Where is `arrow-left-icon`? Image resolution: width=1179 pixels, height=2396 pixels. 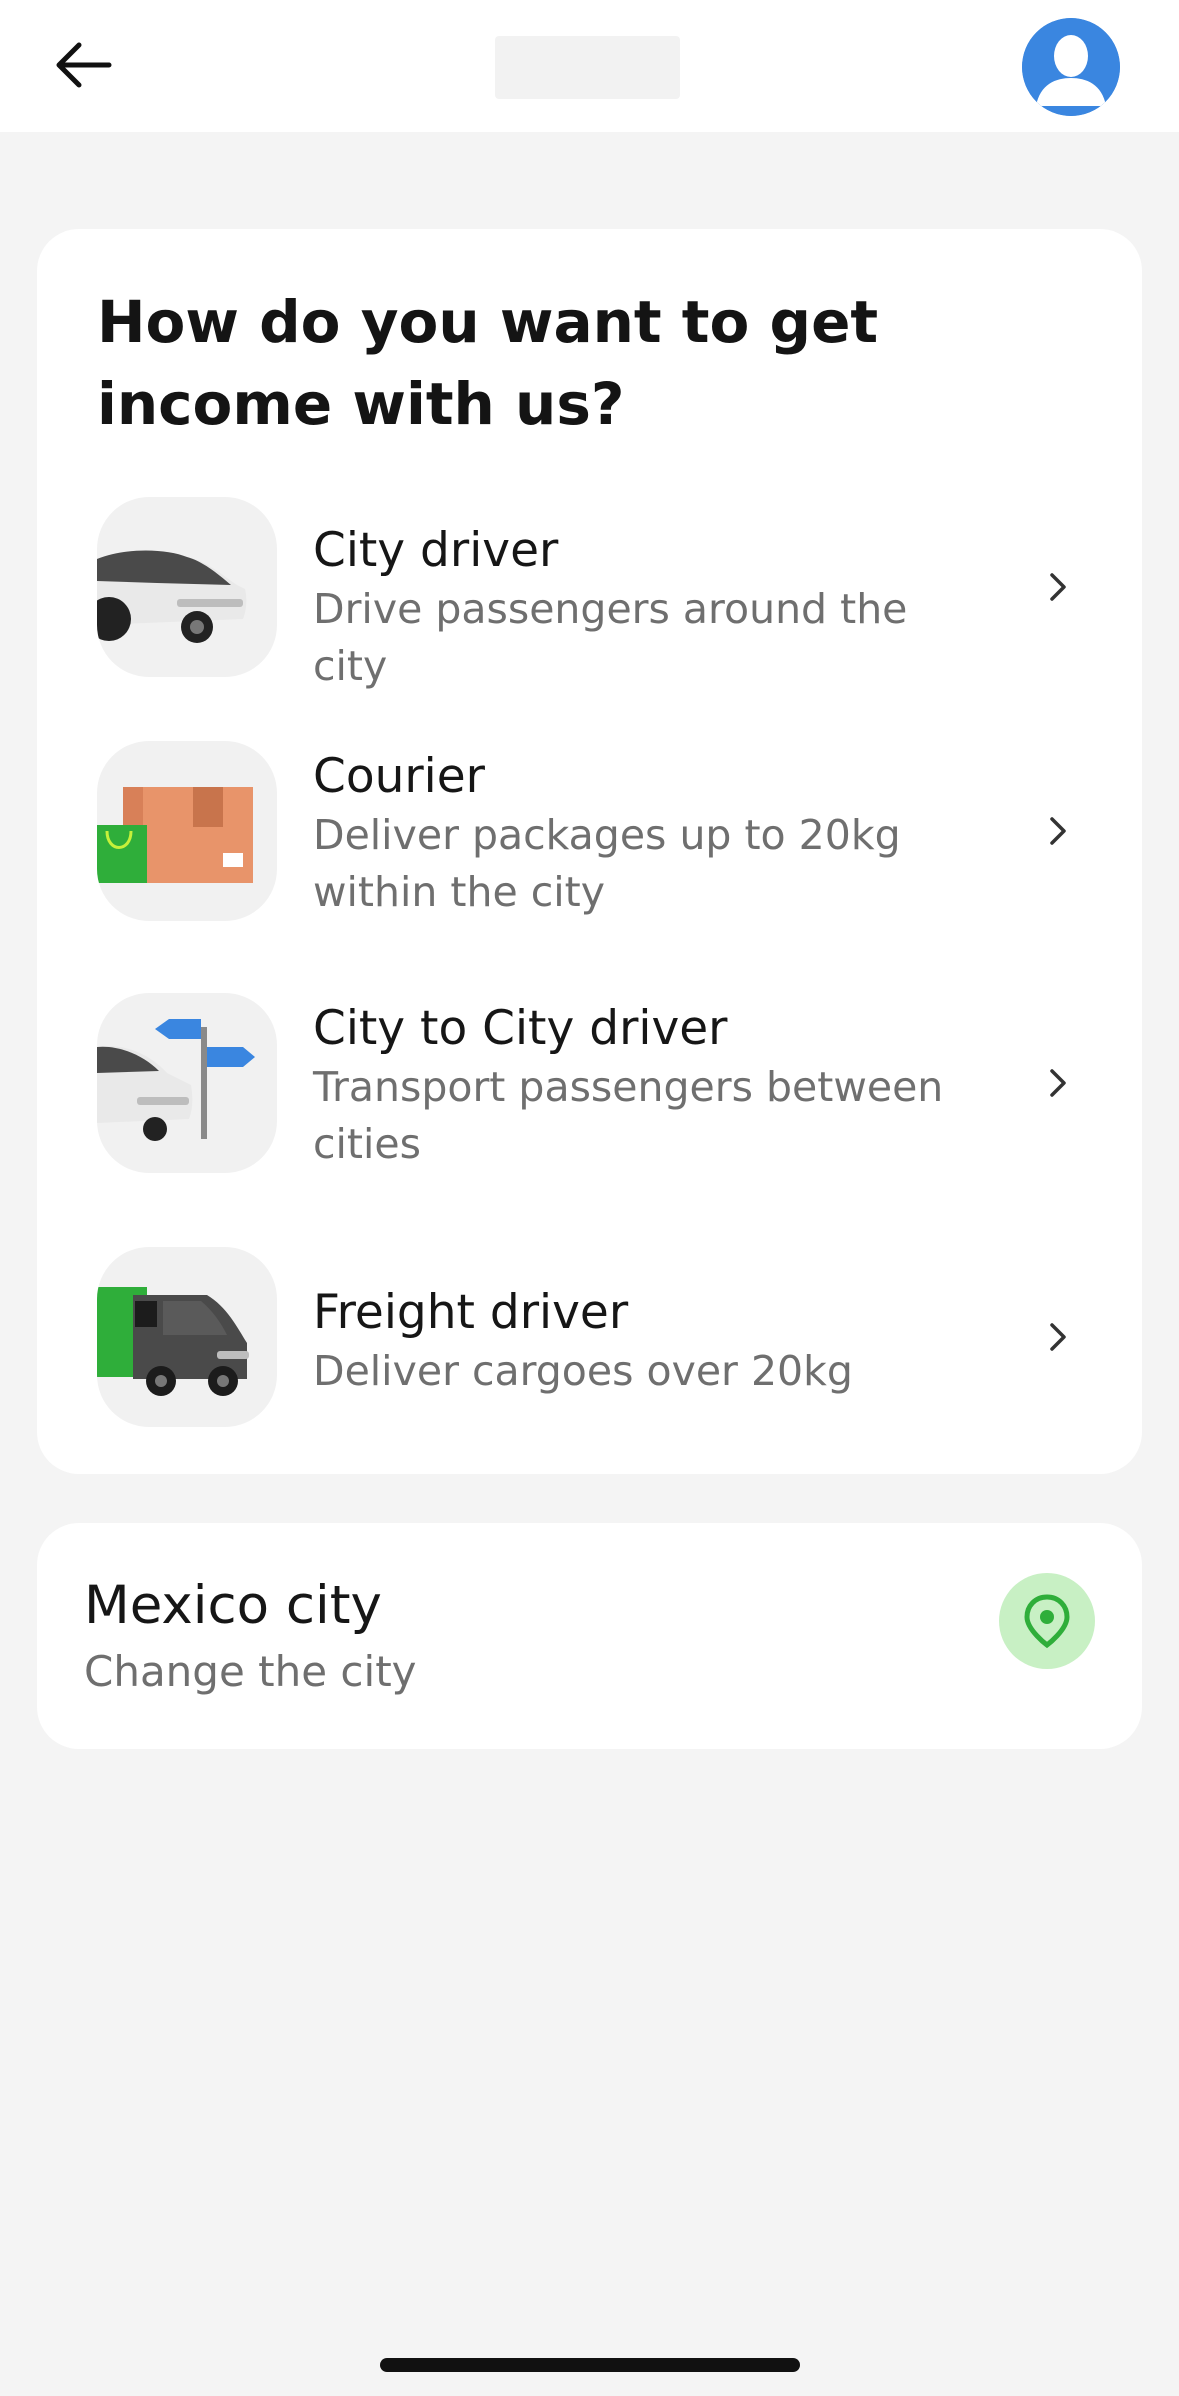
arrow-left-icon is located at coordinates (84, 65).